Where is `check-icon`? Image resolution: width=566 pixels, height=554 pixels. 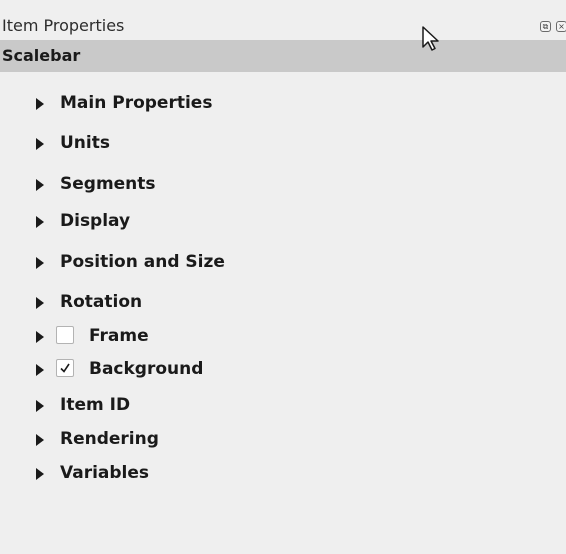
check-icon is located at coordinates (65, 368).